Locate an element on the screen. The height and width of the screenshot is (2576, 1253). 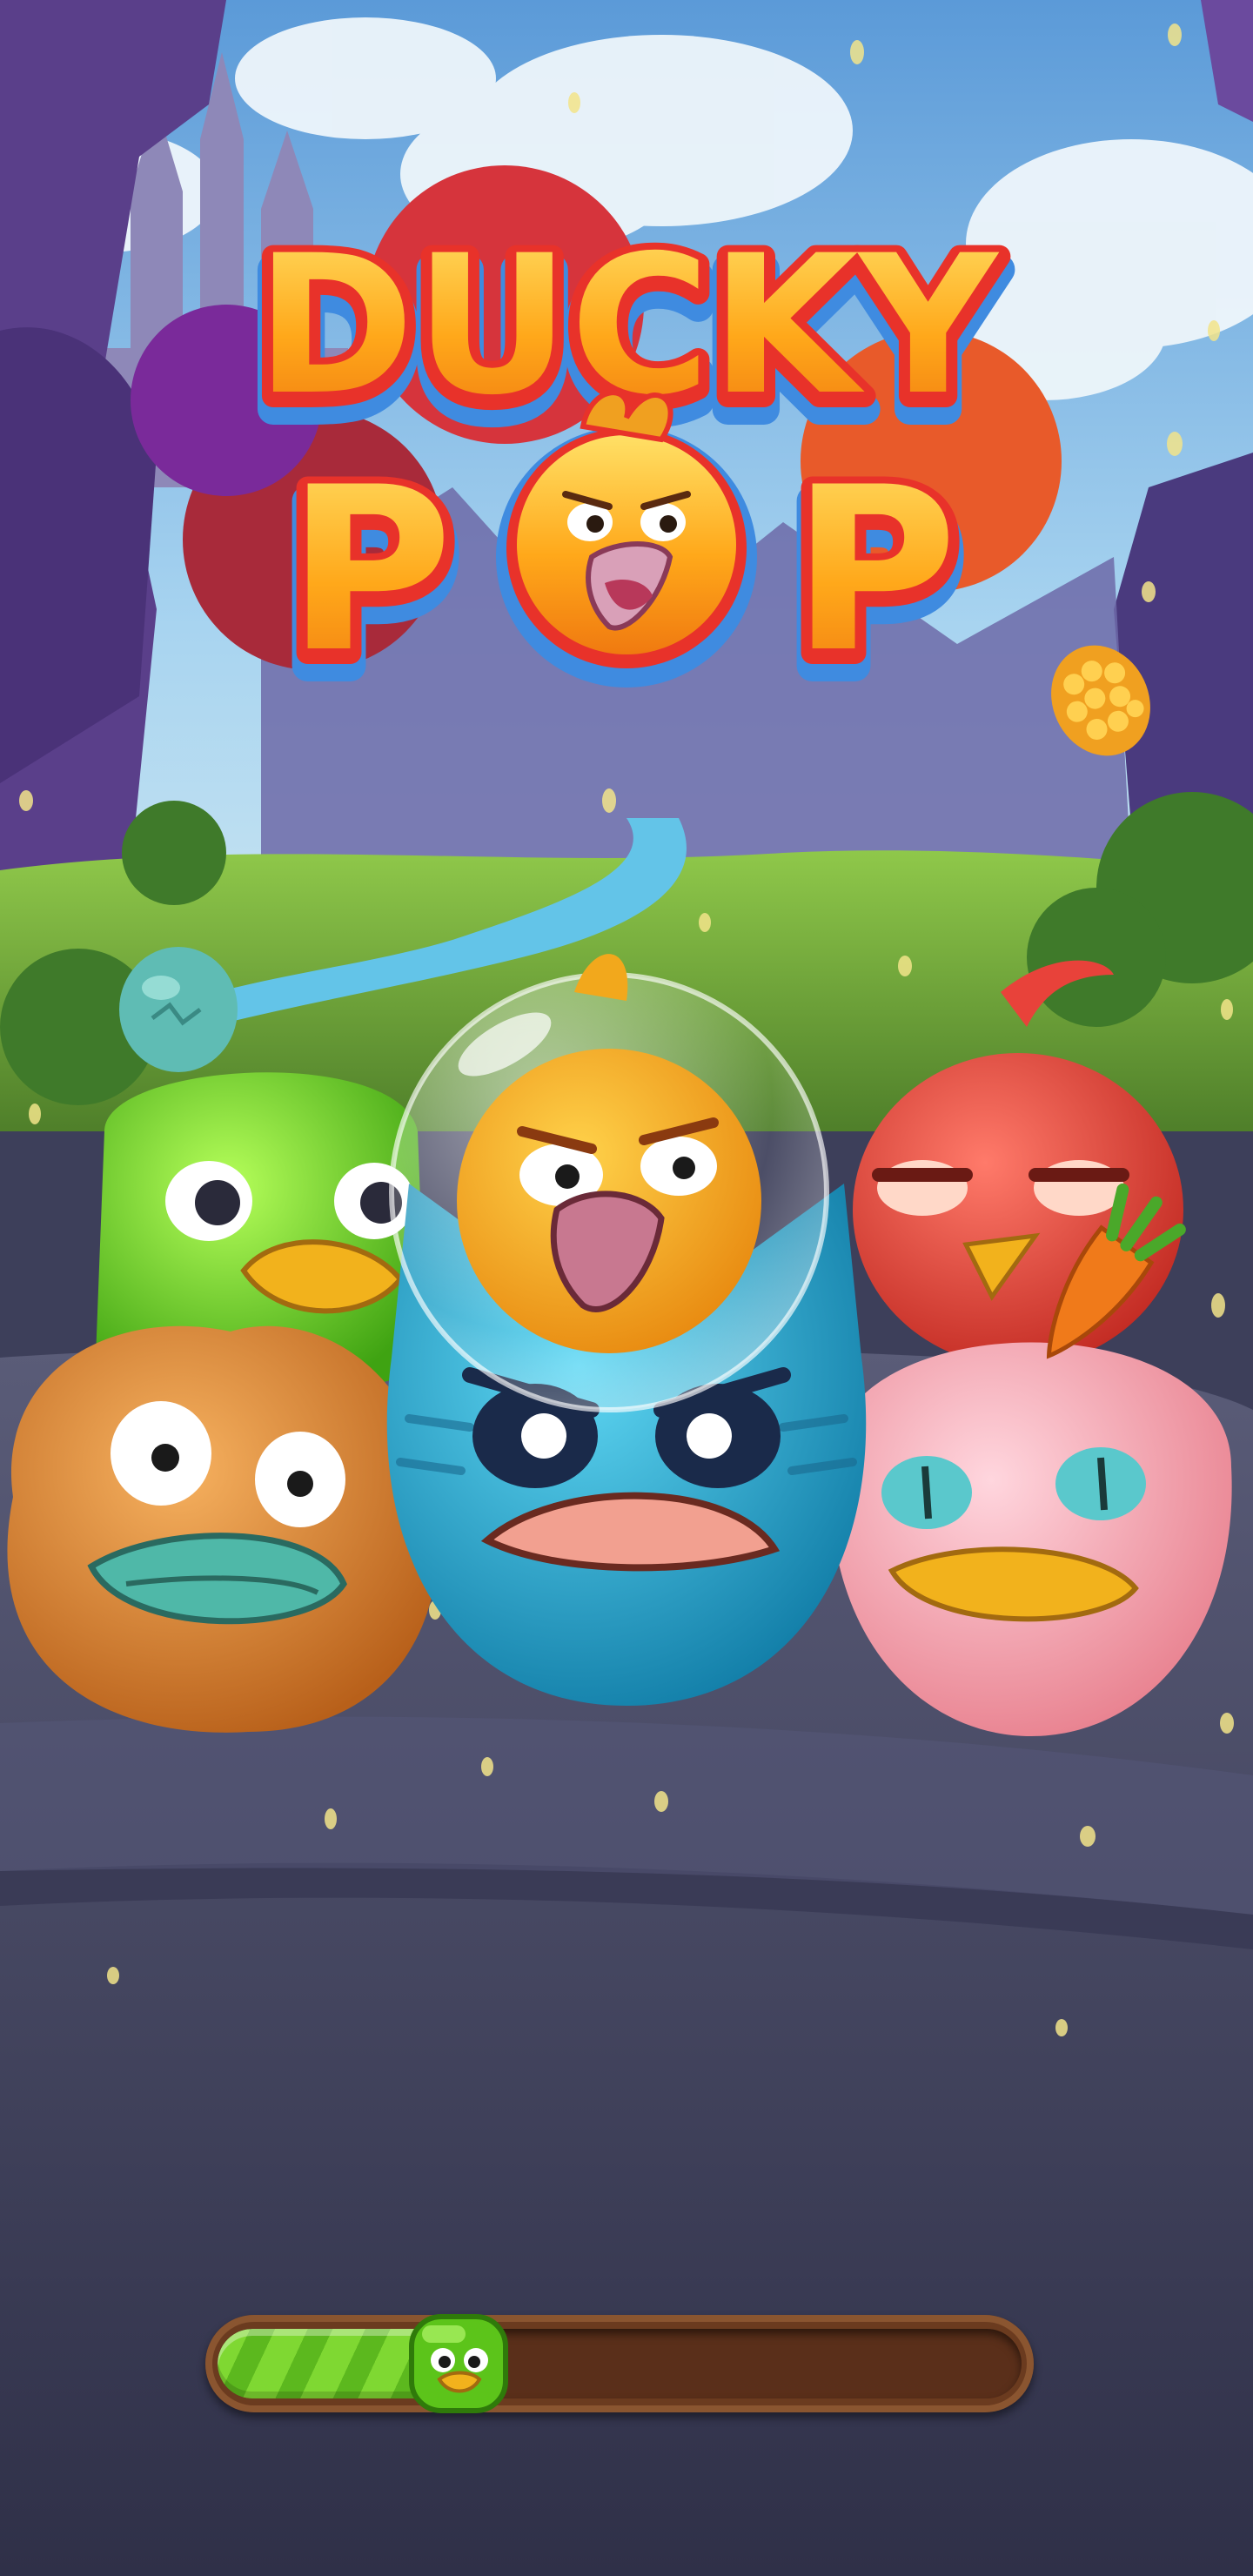
egg-icon is located at coordinates (178, 1009).